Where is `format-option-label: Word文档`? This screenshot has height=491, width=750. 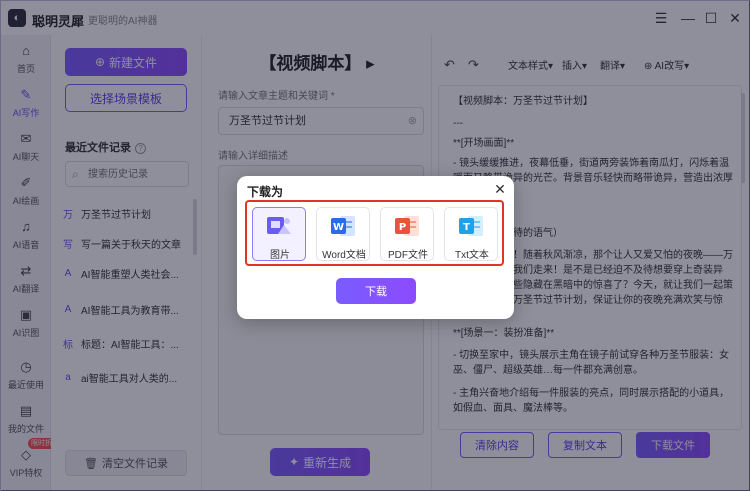
format-option-label: Word文档 is located at coordinates (344, 255).